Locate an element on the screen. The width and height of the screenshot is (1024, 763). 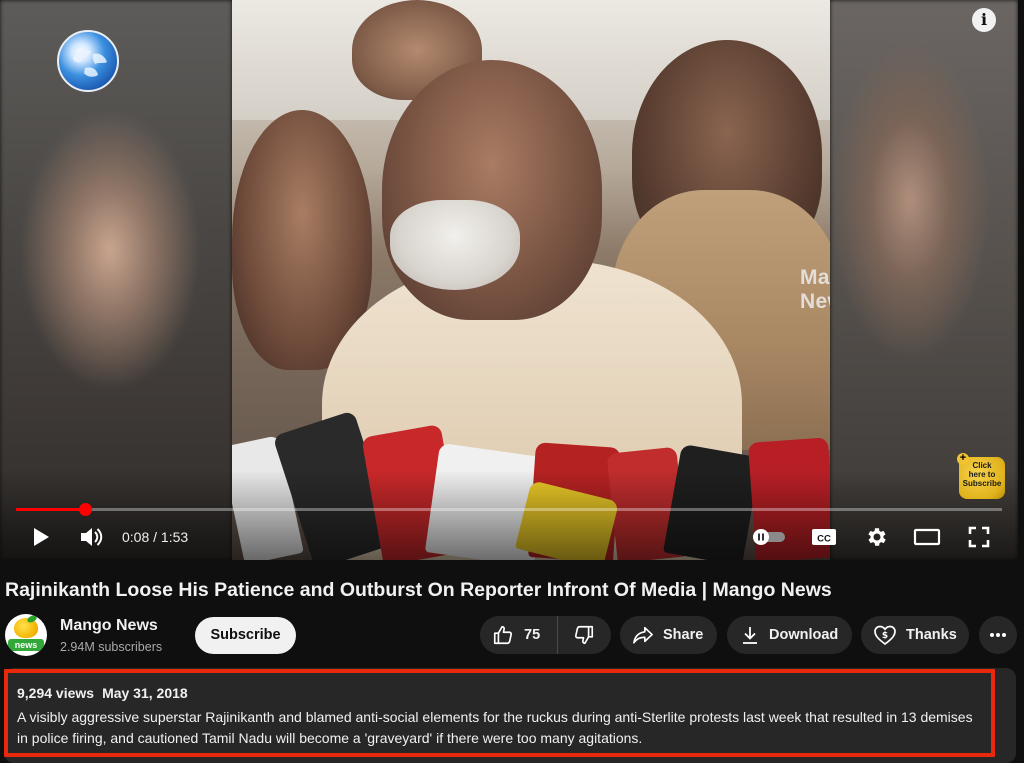
autoplay-toggle-icon is located at coordinates (769, 537).